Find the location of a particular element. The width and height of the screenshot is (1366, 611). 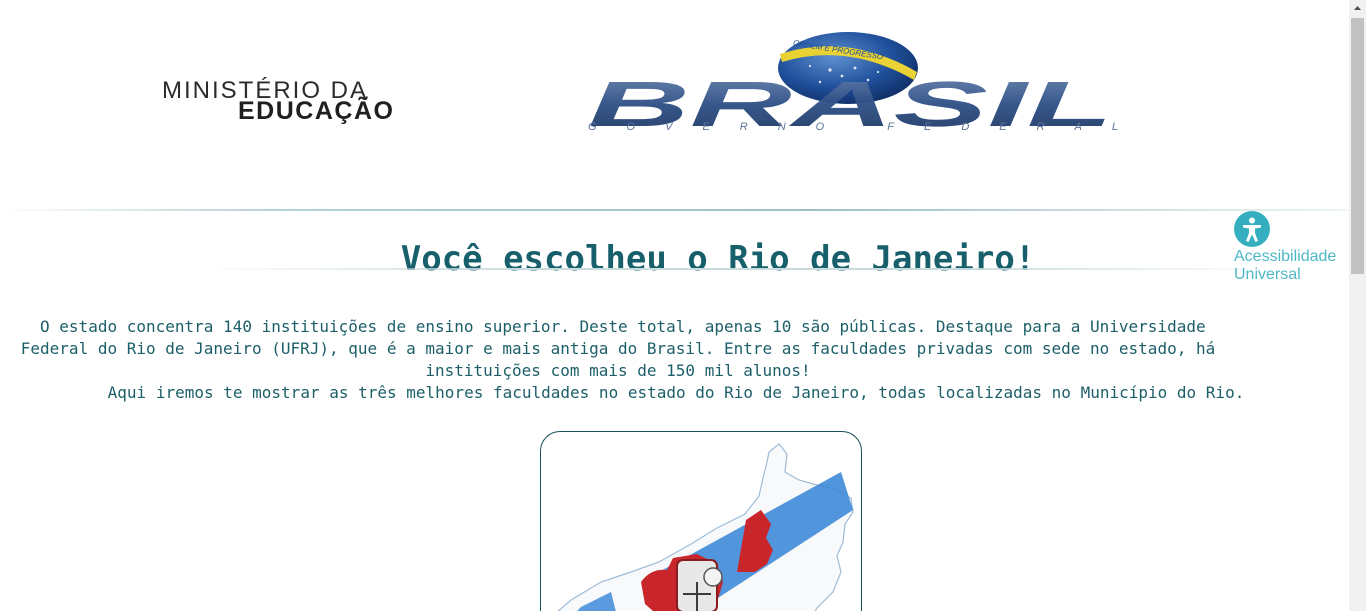

ministry-logo-line2: EDUCAÇÃO is located at coordinates (316, 111).